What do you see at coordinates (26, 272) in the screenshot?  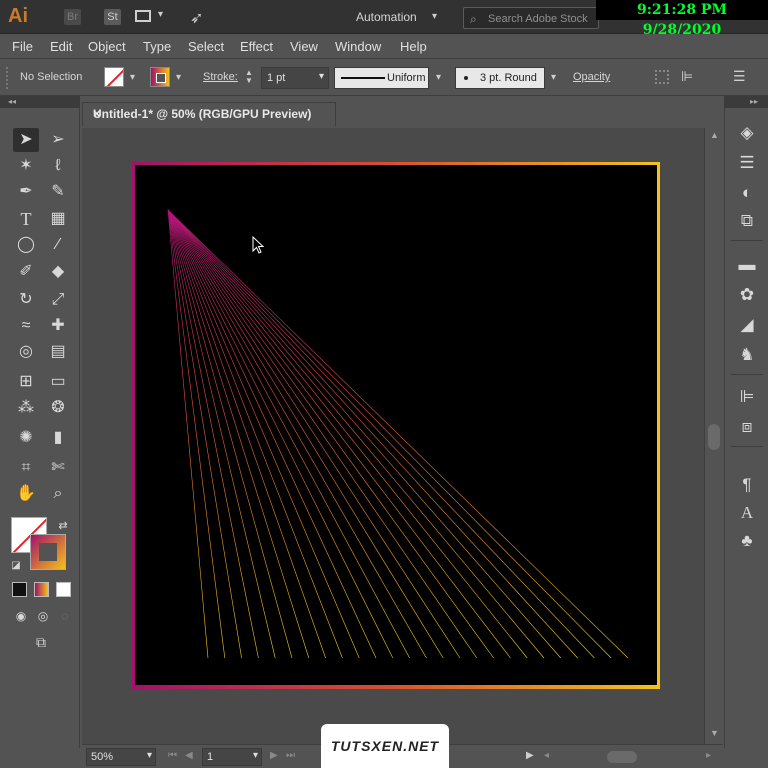 I see `shaper-icon: ✐` at bounding box center [26, 272].